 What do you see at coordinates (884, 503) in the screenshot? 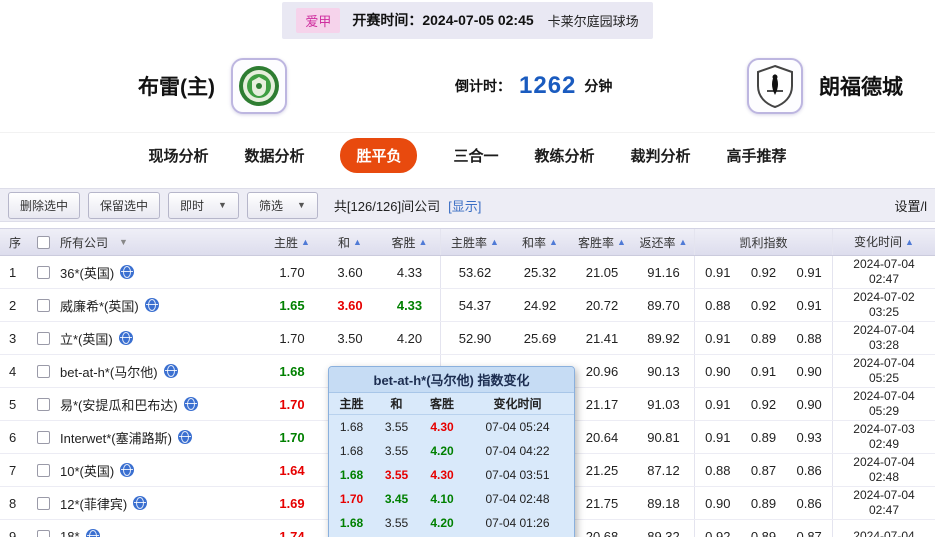
I see `change-time-cell: 2024-07-04 02:47` at bounding box center [884, 503].